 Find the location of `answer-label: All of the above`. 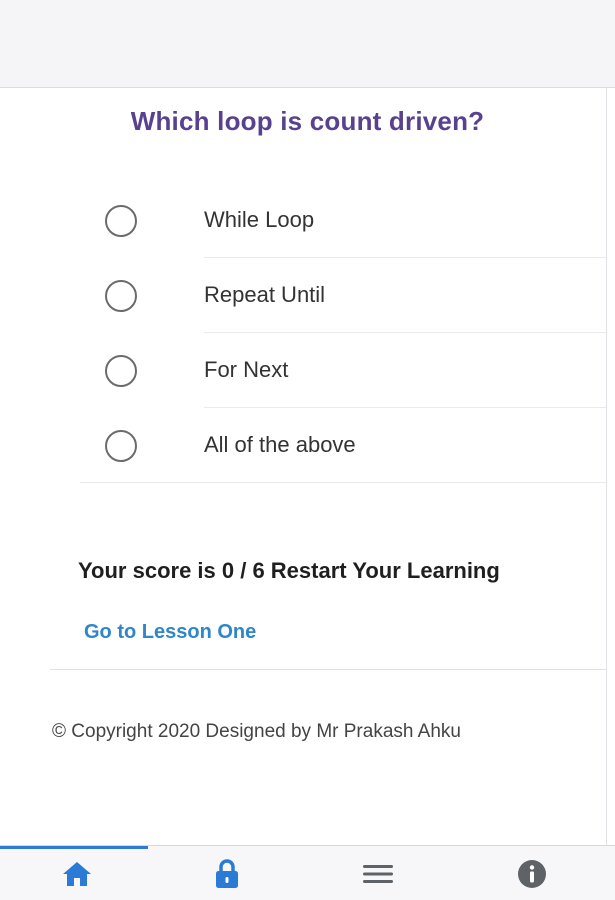

answer-label: All of the above is located at coordinates (280, 445).